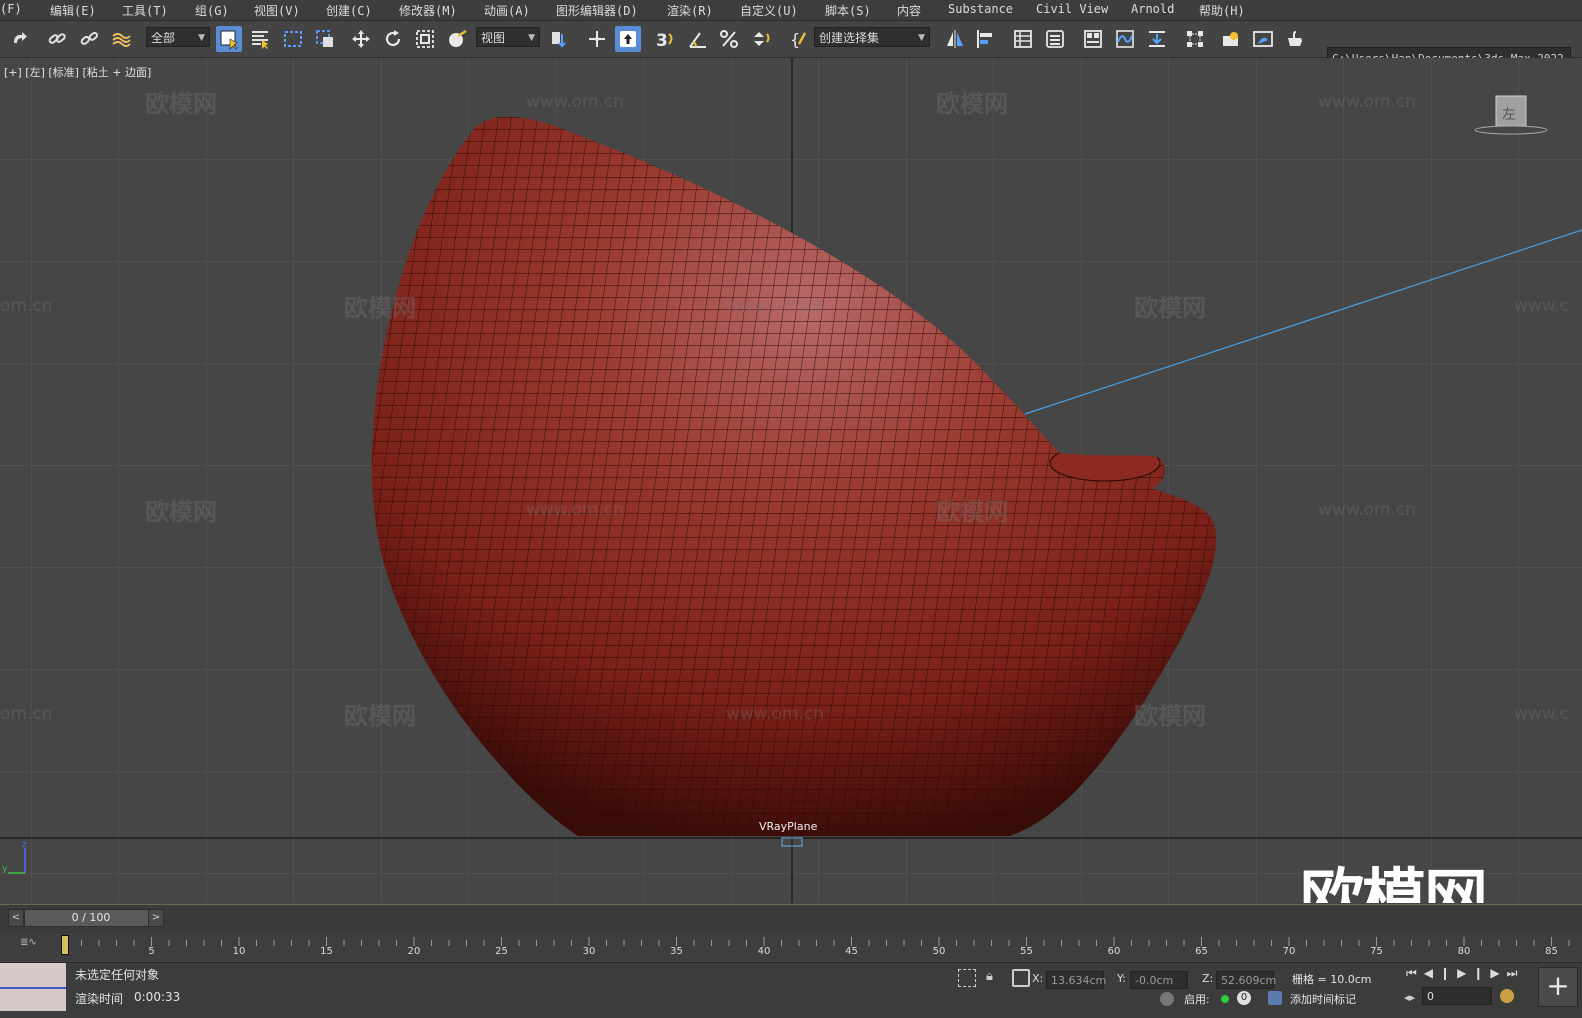 The width and height of the screenshot is (1582, 1018). I want to click on z-label: Z:, so click(1208, 978).